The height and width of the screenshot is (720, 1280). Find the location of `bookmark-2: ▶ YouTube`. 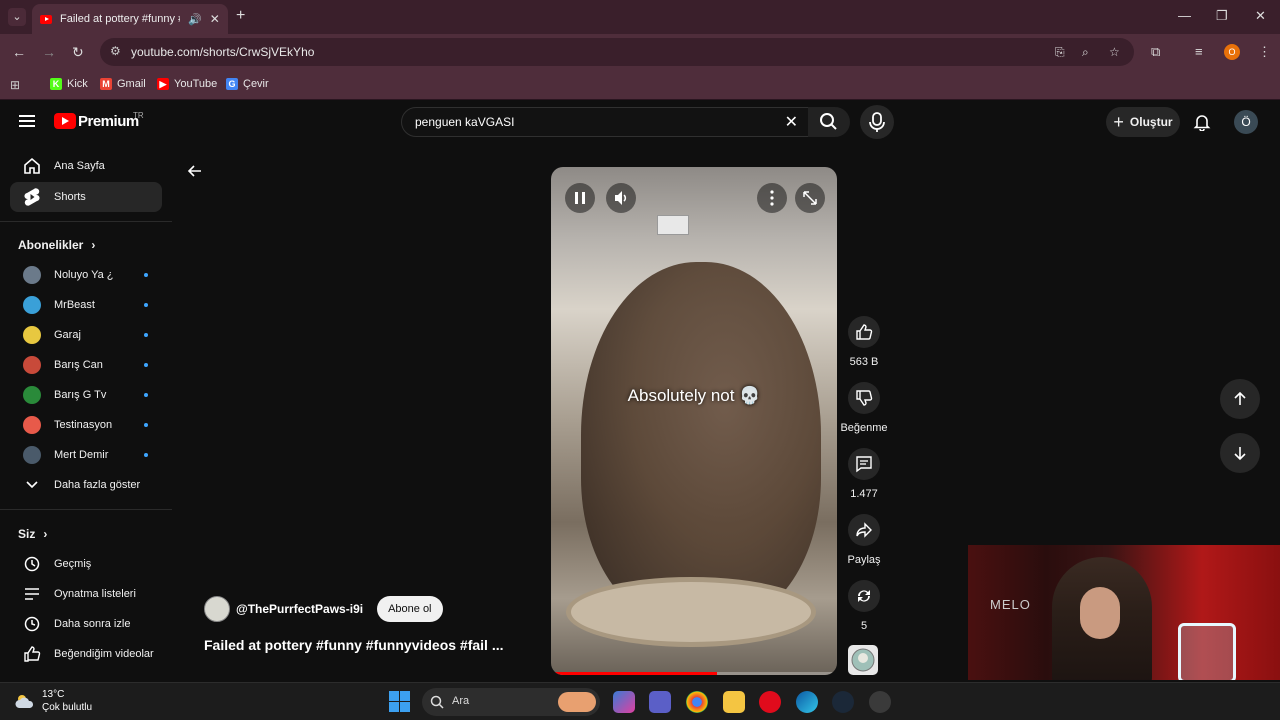

bookmark-2: ▶ YouTube is located at coordinates (187, 84).